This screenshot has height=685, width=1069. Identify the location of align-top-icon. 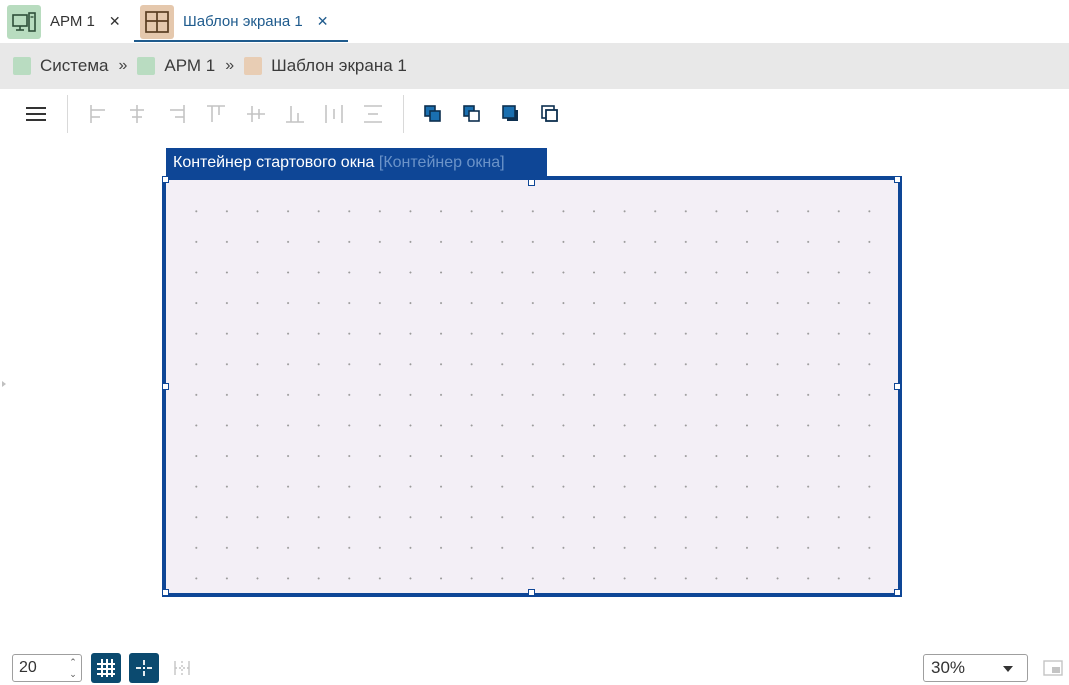
(216, 114).